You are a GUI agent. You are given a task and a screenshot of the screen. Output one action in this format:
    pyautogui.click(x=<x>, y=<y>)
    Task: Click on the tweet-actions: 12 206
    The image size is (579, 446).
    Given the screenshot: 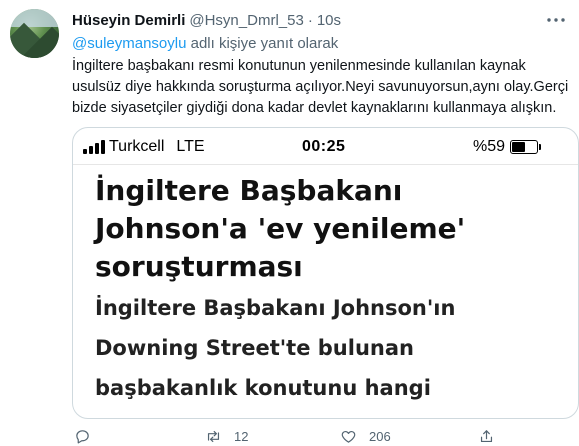 What is the action you would take?
    pyautogui.click(x=319, y=436)
    